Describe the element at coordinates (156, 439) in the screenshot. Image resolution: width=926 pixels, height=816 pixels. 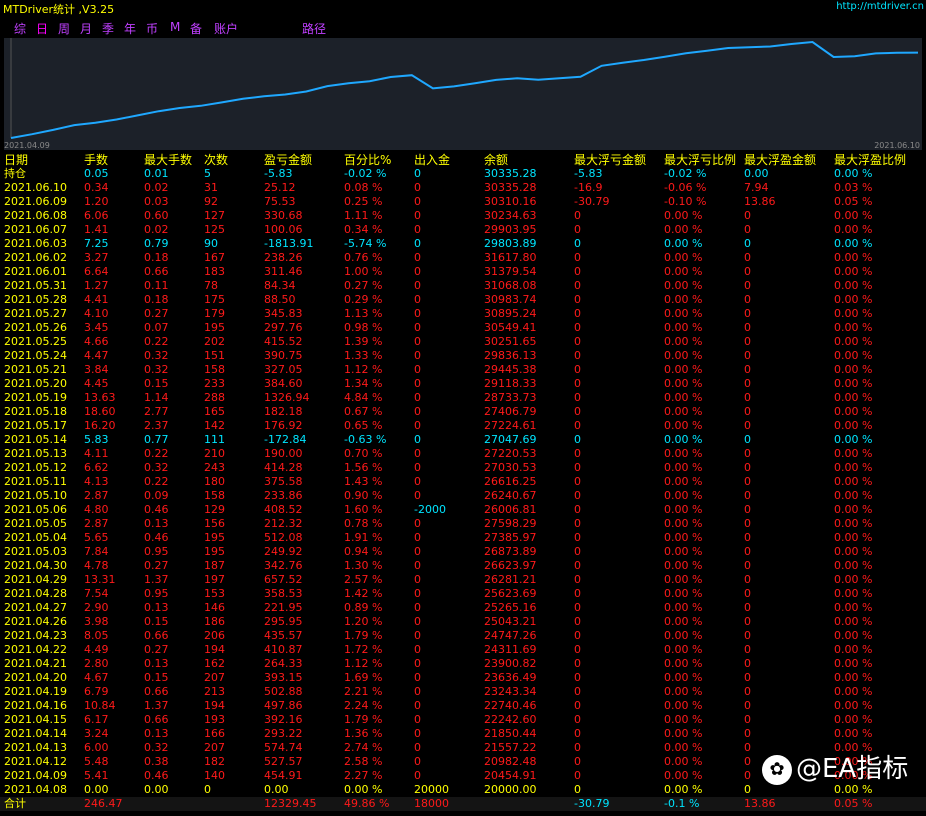
I see `cell: 0.77` at that location.